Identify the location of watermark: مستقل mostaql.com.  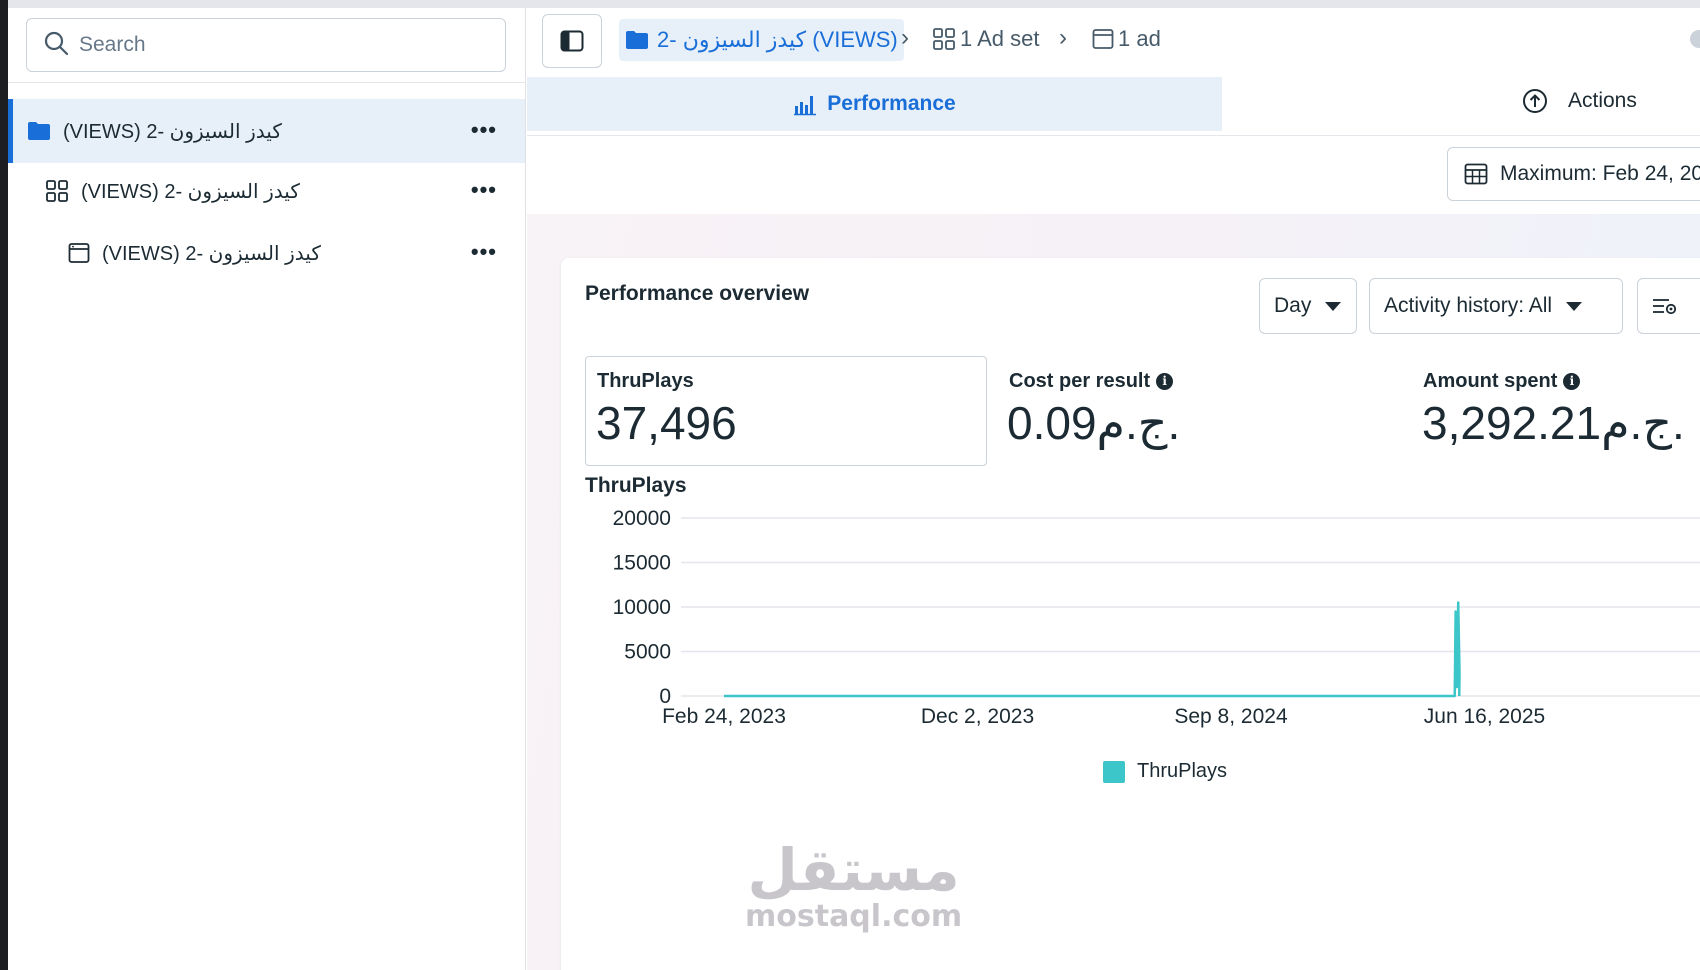
(853, 887).